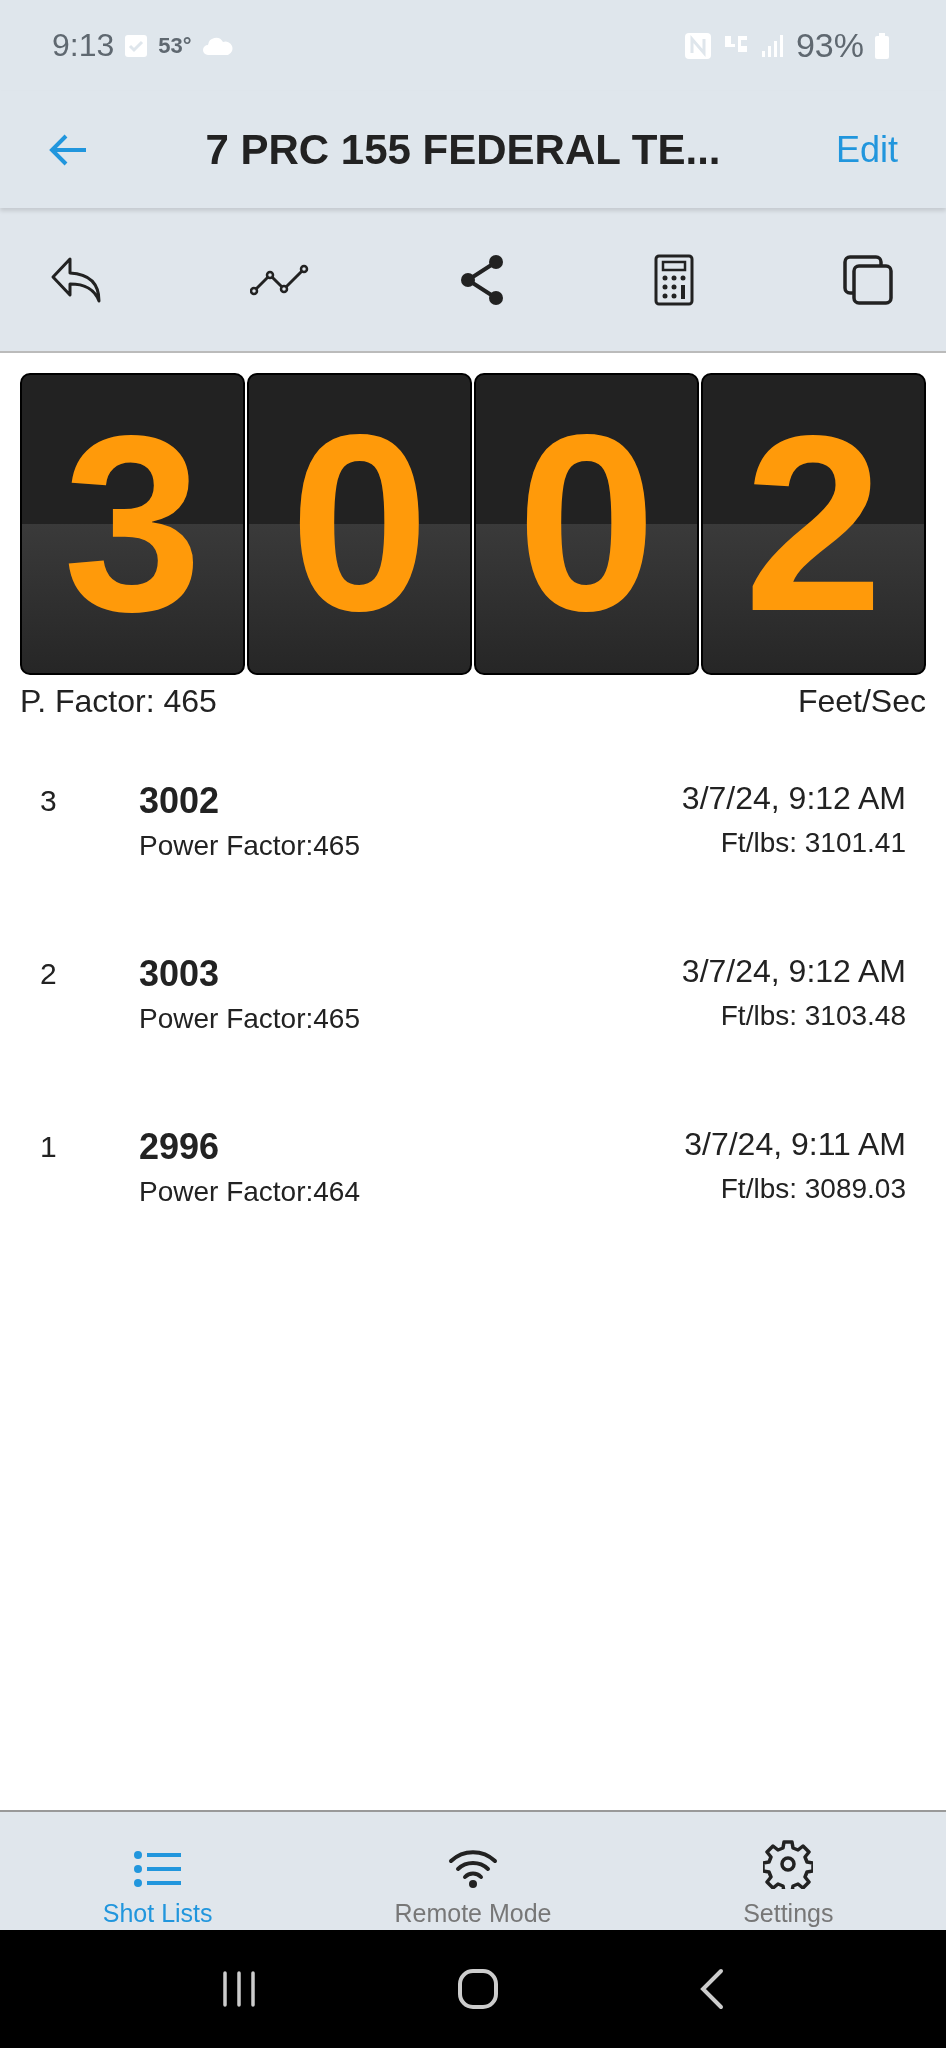 The height and width of the screenshot is (2048, 946). What do you see at coordinates (697, 45) in the screenshot?
I see `nfc-icon` at bounding box center [697, 45].